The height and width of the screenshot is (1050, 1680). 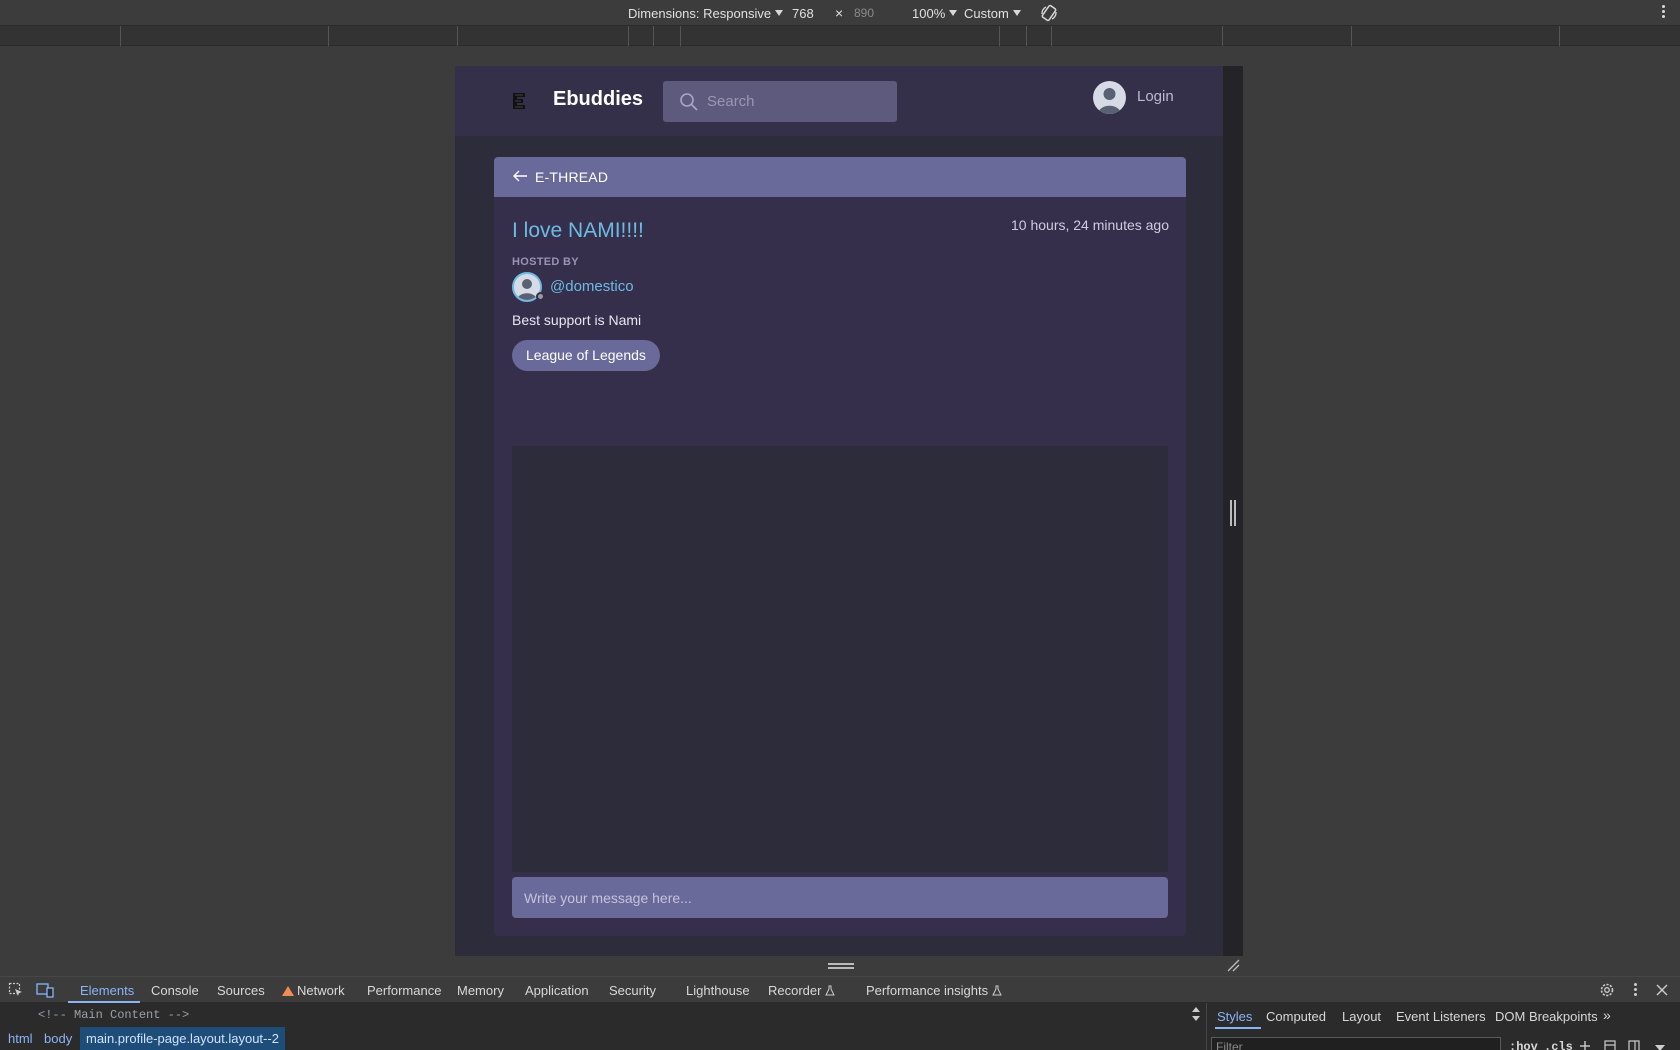 I want to click on times-sign: ×, so click(x=839, y=13).